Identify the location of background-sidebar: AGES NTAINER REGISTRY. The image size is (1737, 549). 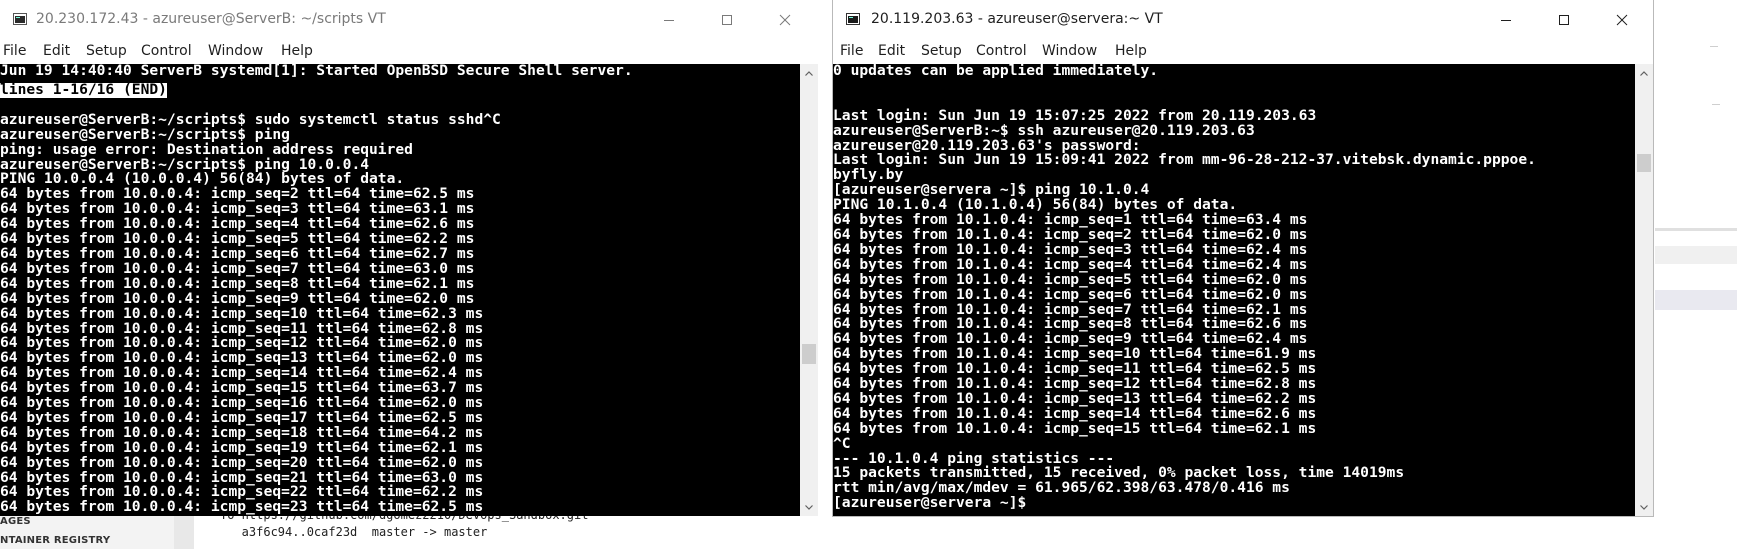
(87, 532).